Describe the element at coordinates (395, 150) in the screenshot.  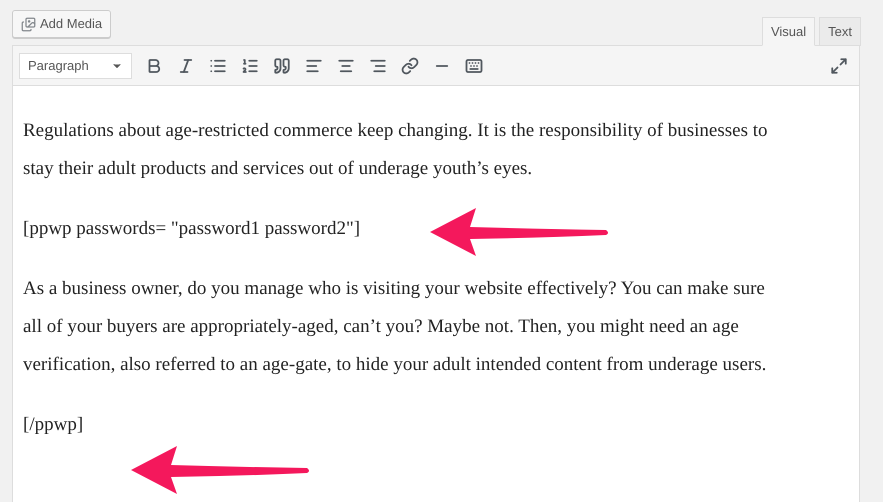
I see `paragraph: Regulations about age-restricted commerce keep changing. It is the responsibility of businesses to stay their adult products and services out of underage youth’s eyes.` at that location.